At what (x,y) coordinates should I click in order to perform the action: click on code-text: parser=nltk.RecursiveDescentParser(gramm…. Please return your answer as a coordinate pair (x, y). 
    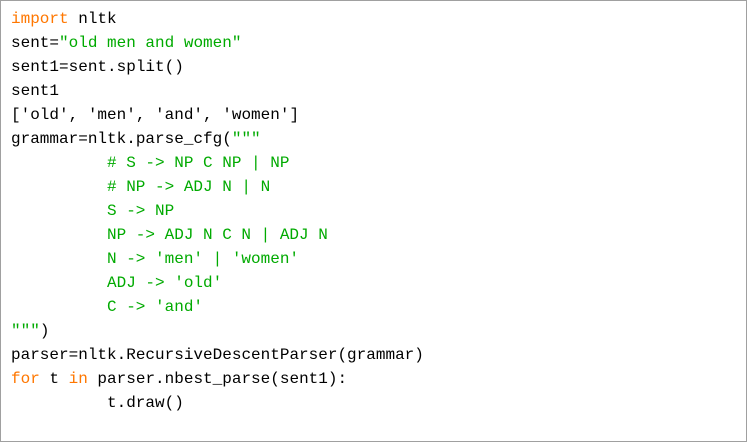
    Looking at the image, I should click on (217, 355).